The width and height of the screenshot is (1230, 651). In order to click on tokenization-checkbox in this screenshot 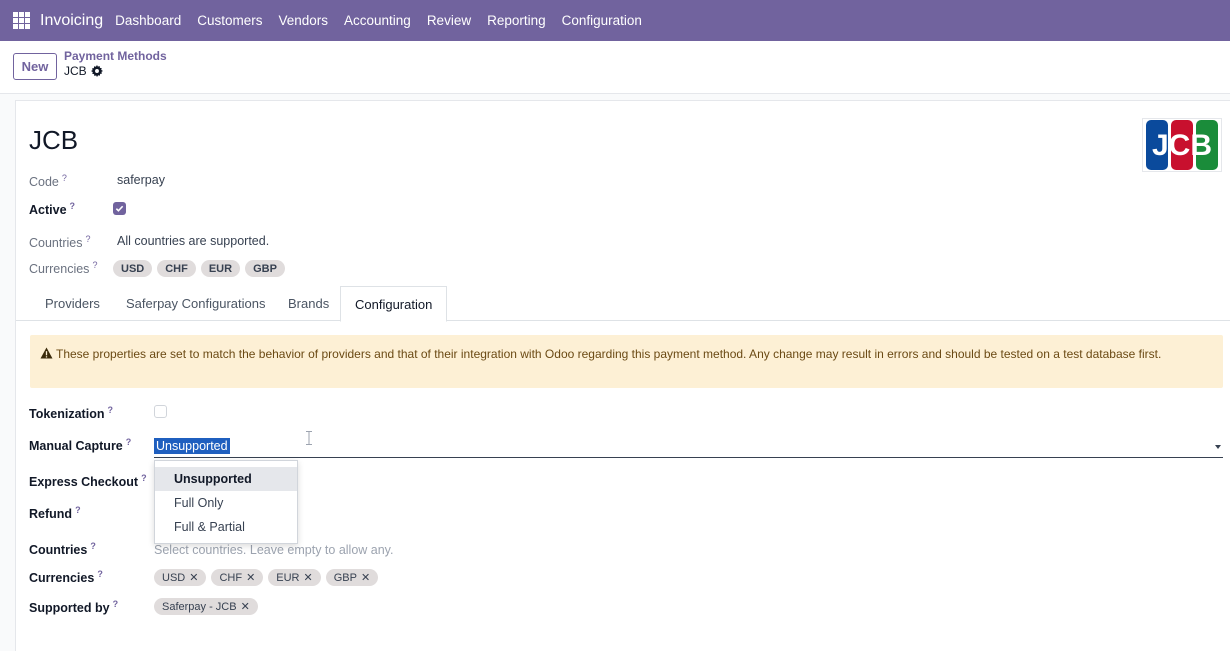, I will do `click(160, 411)`.